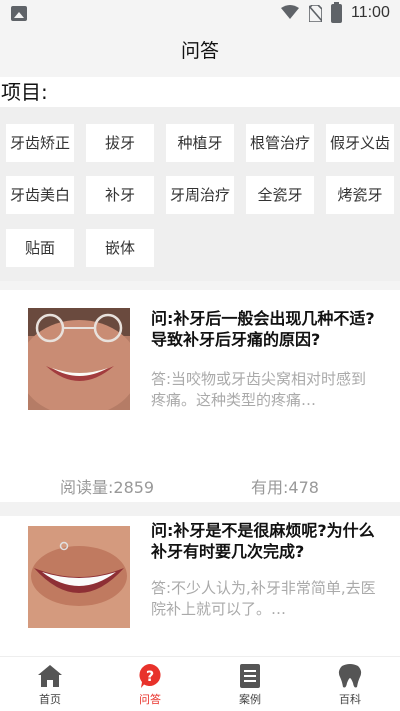 This screenshot has width=400, height=711. I want to click on tag-dentures: 假牙义齿, so click(360, 143).